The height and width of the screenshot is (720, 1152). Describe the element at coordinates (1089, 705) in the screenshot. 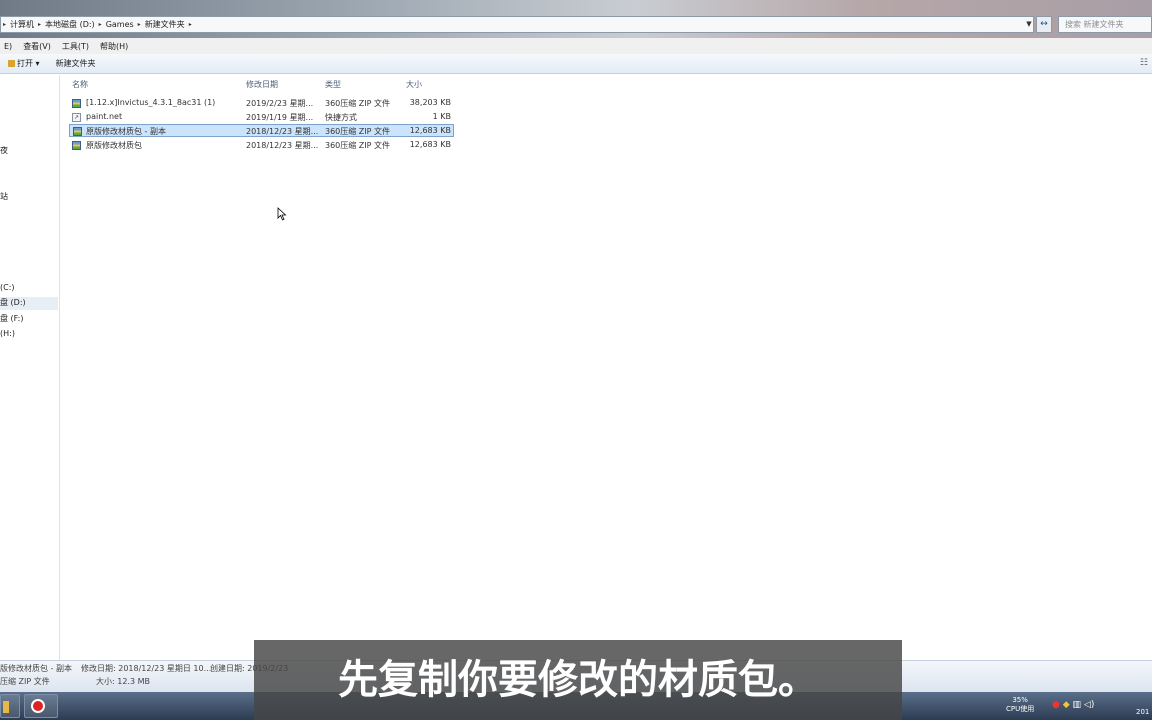

I see `volume-tray-icon: ◁)` at that location.